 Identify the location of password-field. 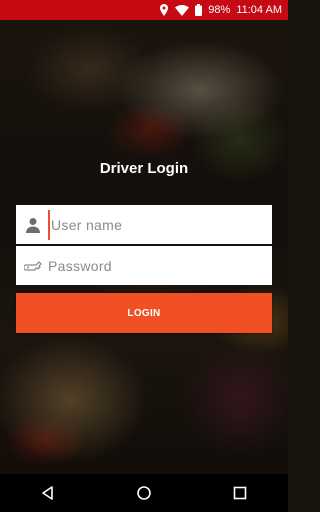
(144, 265).